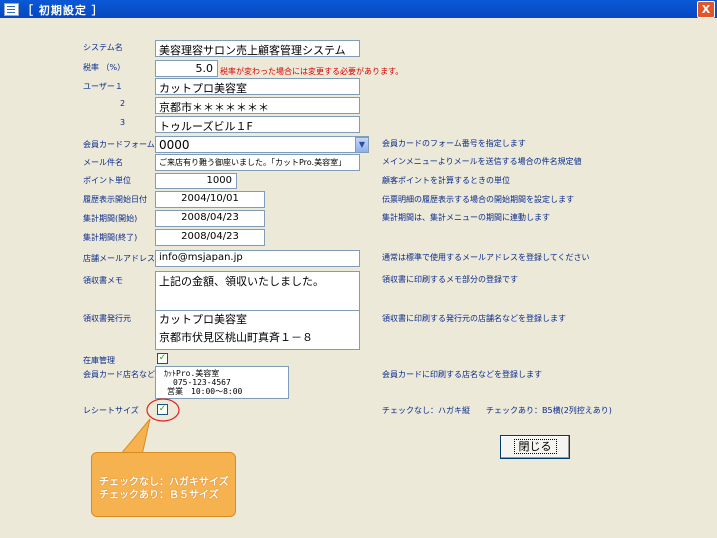  What do you see at coordinates (163, 484) in the screenshot?
I see `callout-note: チェックなし：ハガキサイズ チェックあり：Ｂ５サイズ` at bounding box center [163, 484].